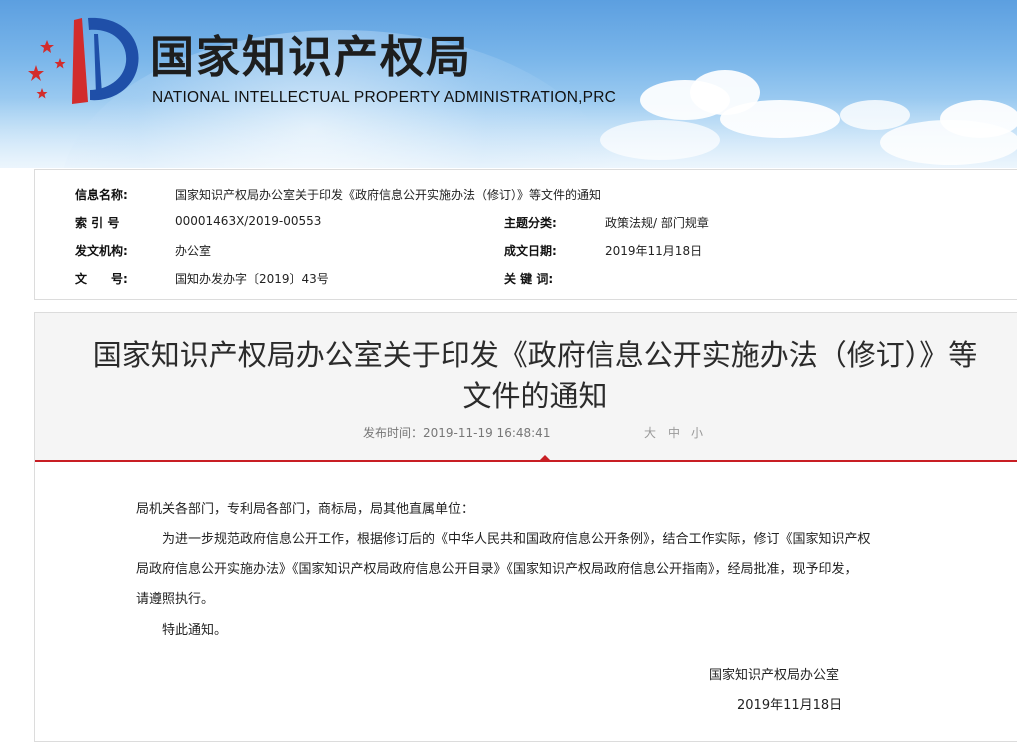 The width and height of the screenshot is (1017, 742). What do you see at coordinates (650, 432) in the screenshot?
I see `font-size-large-button: 大` at bounding box center [650, 432].